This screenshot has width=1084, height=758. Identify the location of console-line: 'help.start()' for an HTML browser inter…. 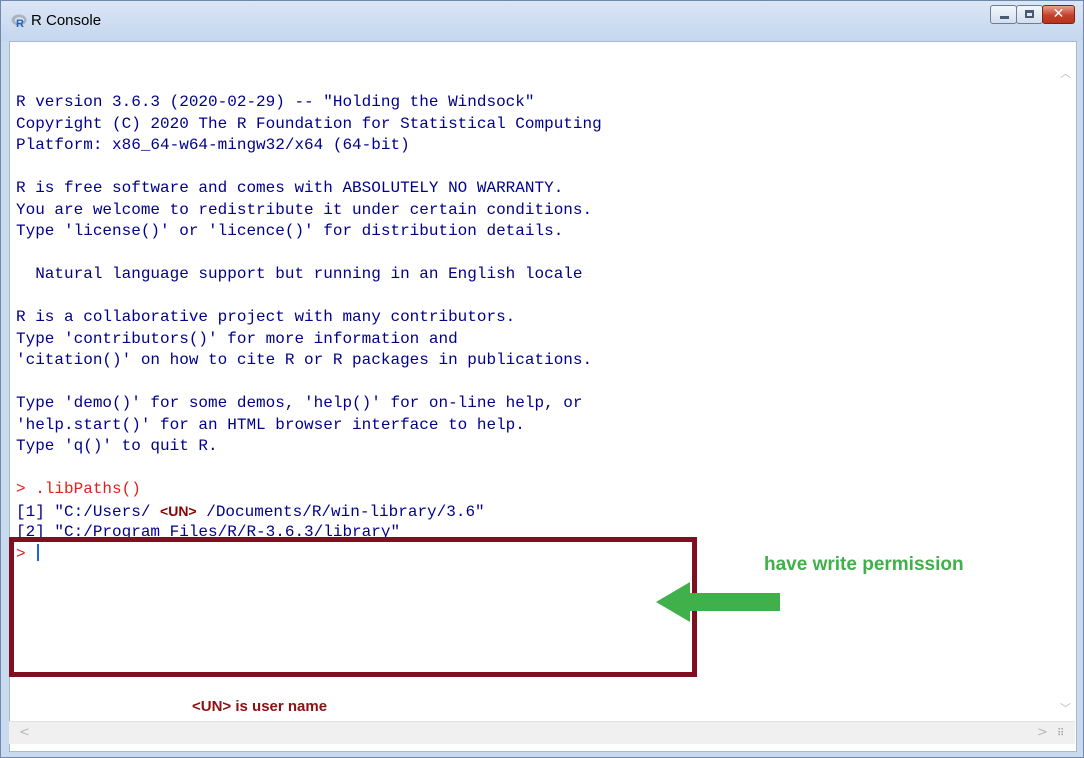
(270, 424).